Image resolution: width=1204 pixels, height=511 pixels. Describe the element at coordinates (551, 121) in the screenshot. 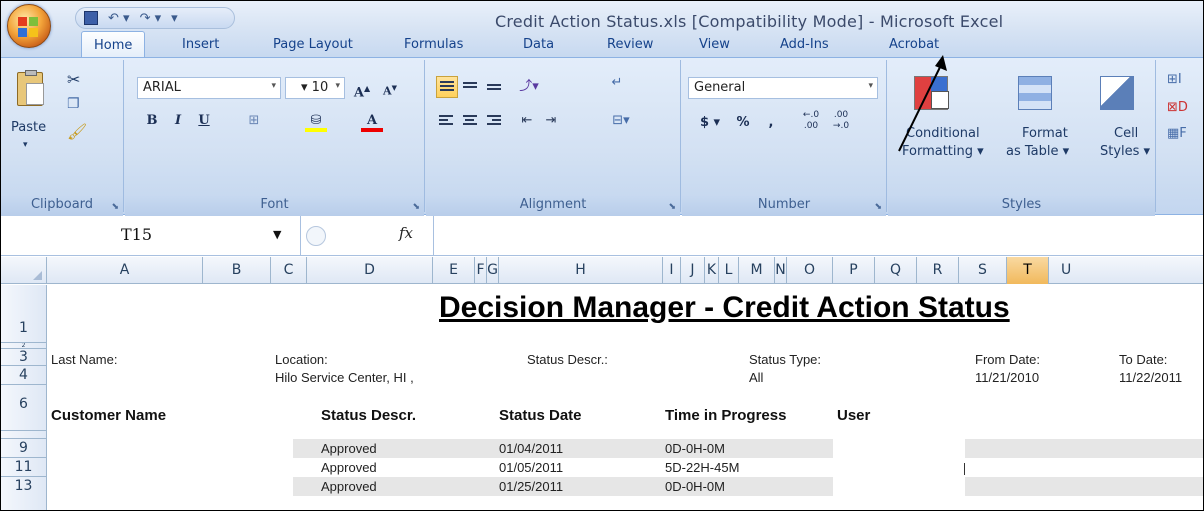

I see `increase-indent-icon: ⇥` at that location.